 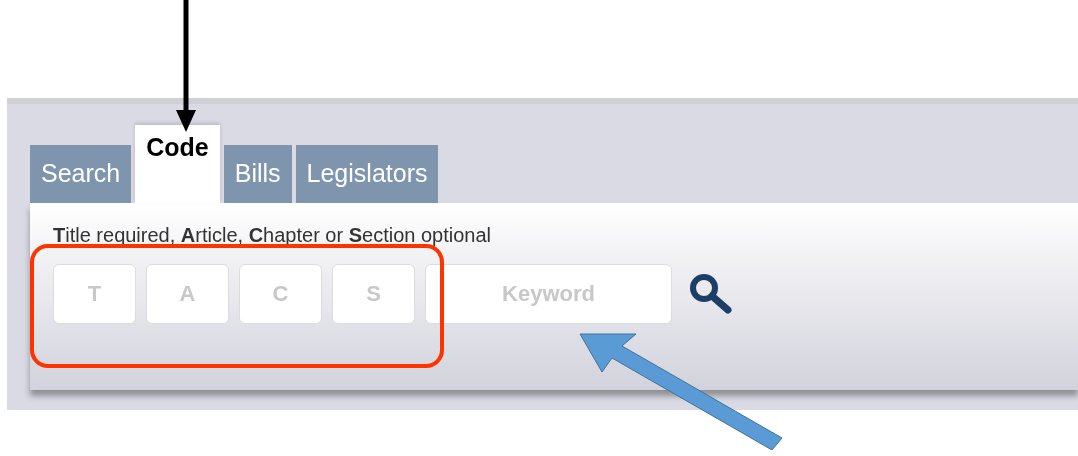 What do you see at coordinates (272, 235) in the screenshot?
I see `instruction-text: Title required, Article, Chapter or Section optional` at bounding box center [272, 235].